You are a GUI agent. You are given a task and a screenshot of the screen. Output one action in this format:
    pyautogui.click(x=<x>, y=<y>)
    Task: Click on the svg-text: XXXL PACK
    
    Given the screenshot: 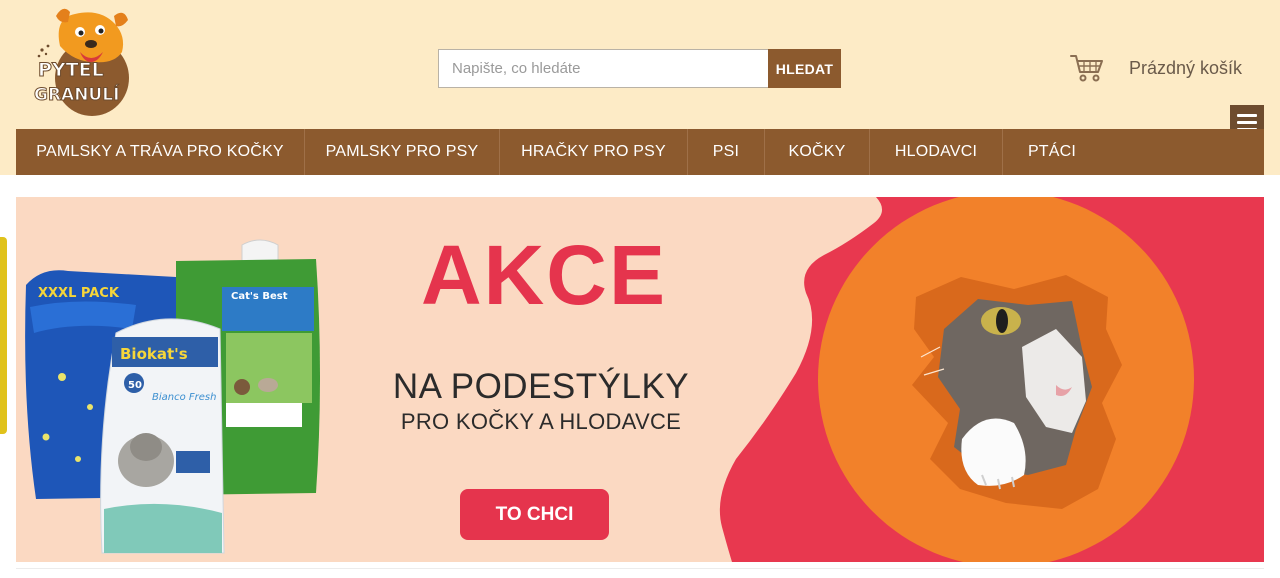 What is the action you would take?
    pyautogui.click(x=79, y=293)
    